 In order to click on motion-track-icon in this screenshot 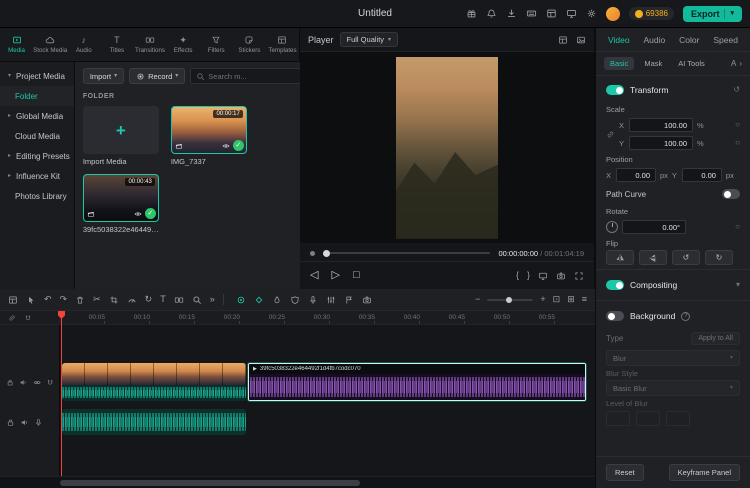, I will do `click(241, 300)`.